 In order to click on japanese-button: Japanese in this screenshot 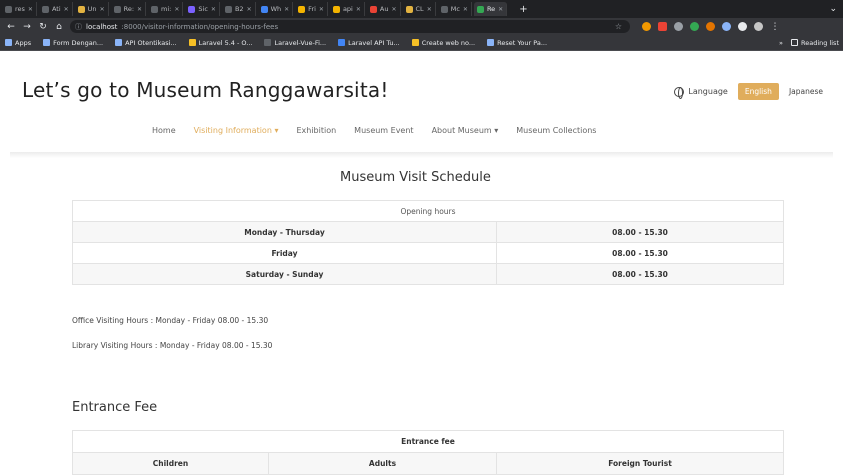, I will do `click(806, 91)`.